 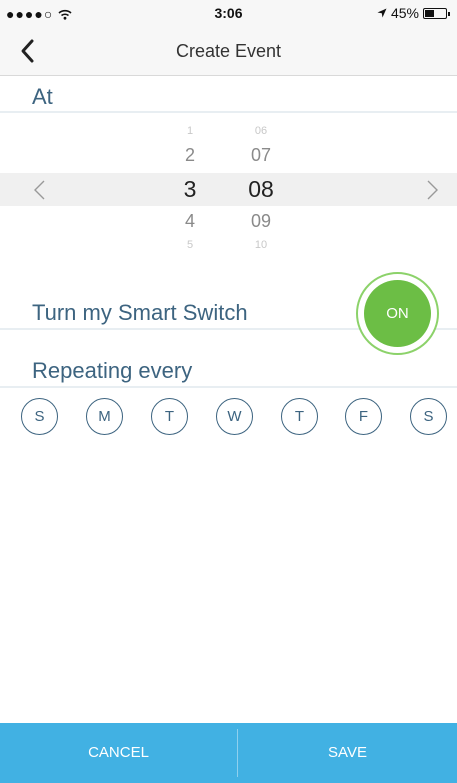 I want to click on minute-option: 06, so click(x=261, y=131).